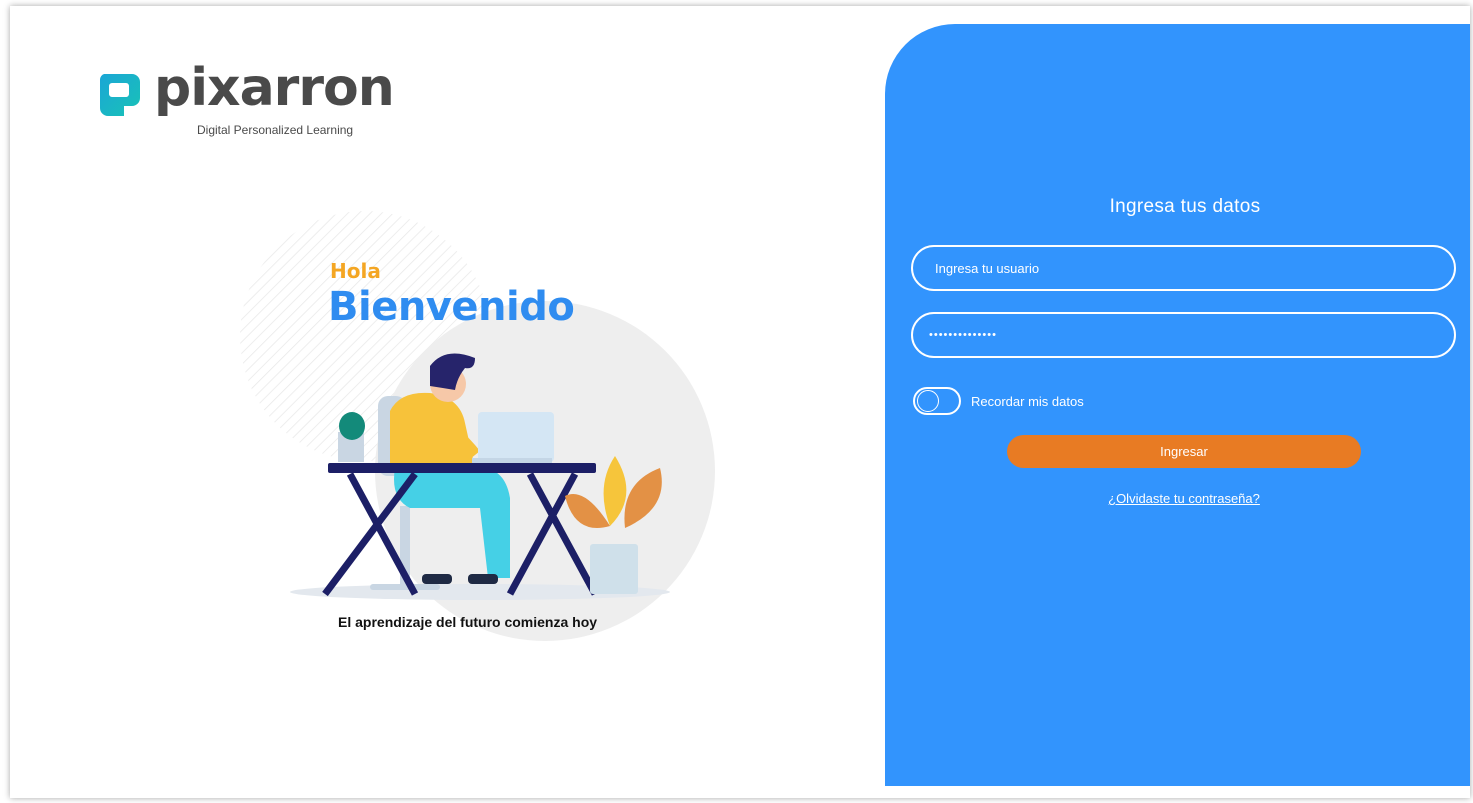  What do you see at coordinates (119, 95) in the screenshot?
I see `pixarron-logo-icon` at bounding box center [119, 95].